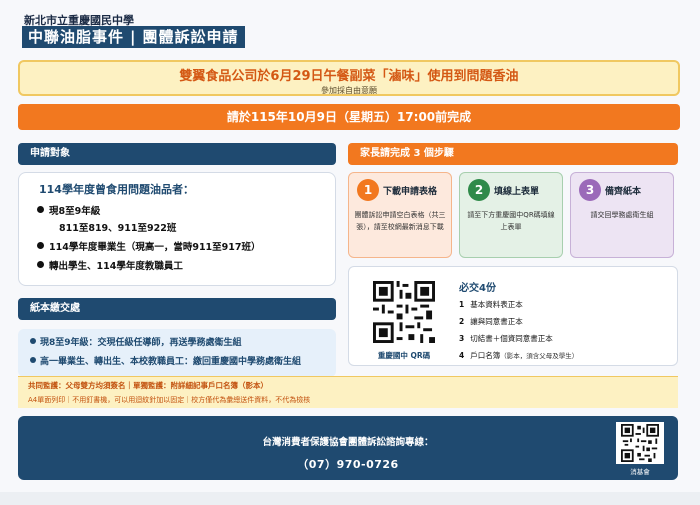 The height and width of the screenshot is (505, 700). I want to click on paper-line: 高一畢業生、轉出生、本校教職員工：繳回重慶國中學務處衛生組, so click(177, 360).